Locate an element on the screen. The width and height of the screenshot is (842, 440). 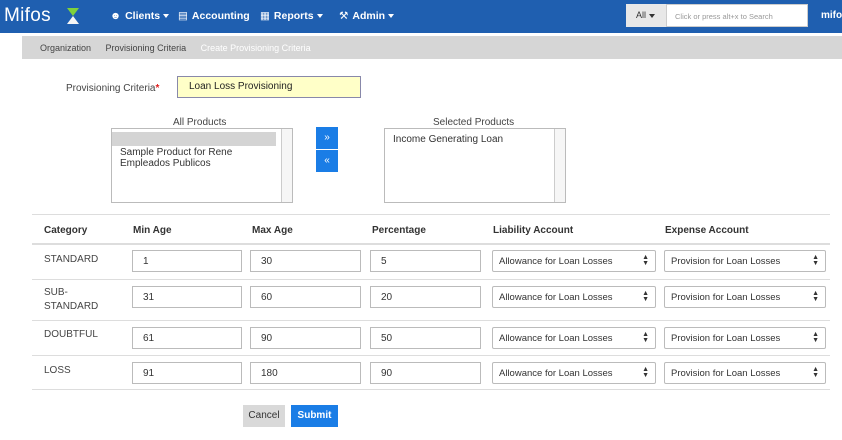
max-age-input: 60 is located at coordinates (305, 297).